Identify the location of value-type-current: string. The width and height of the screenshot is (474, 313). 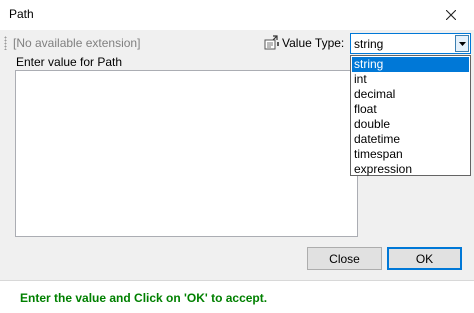
(369, 44).